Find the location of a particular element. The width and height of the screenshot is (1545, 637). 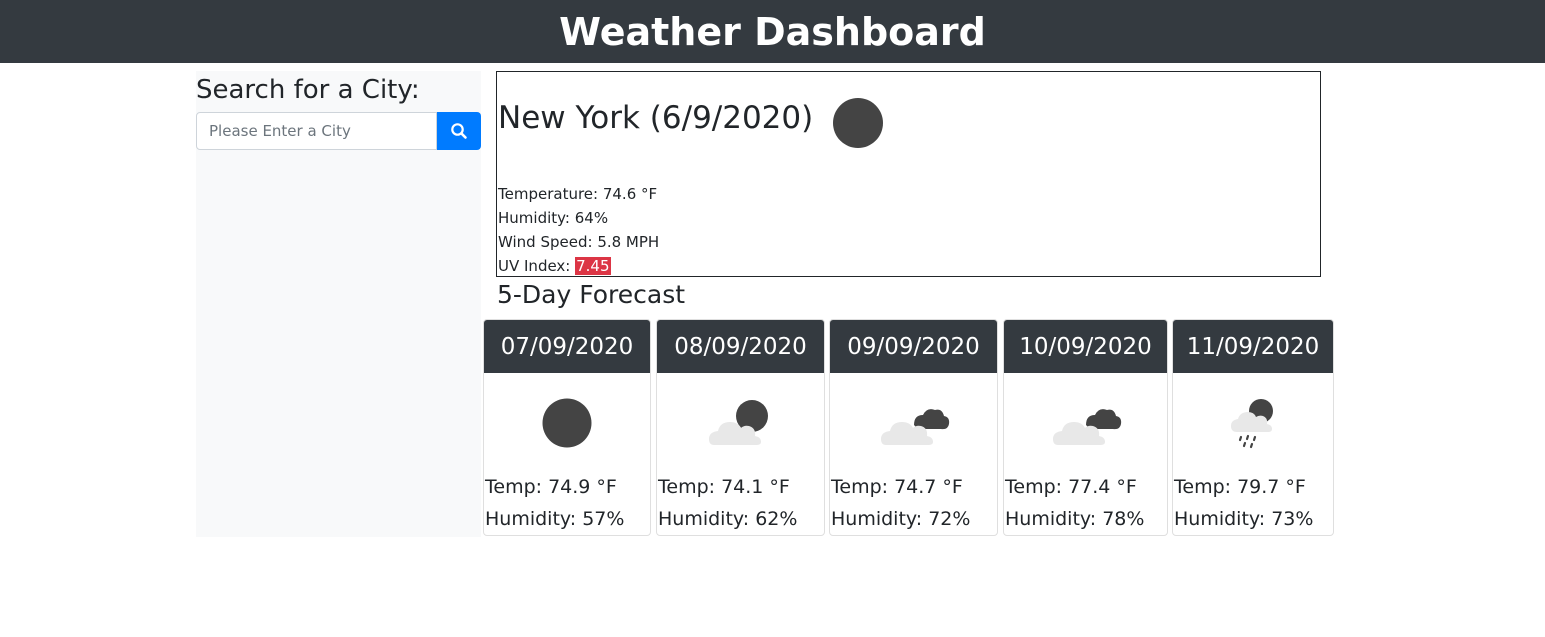

forecast-date: 07/09/2020 is located at coordinates (567, 346).